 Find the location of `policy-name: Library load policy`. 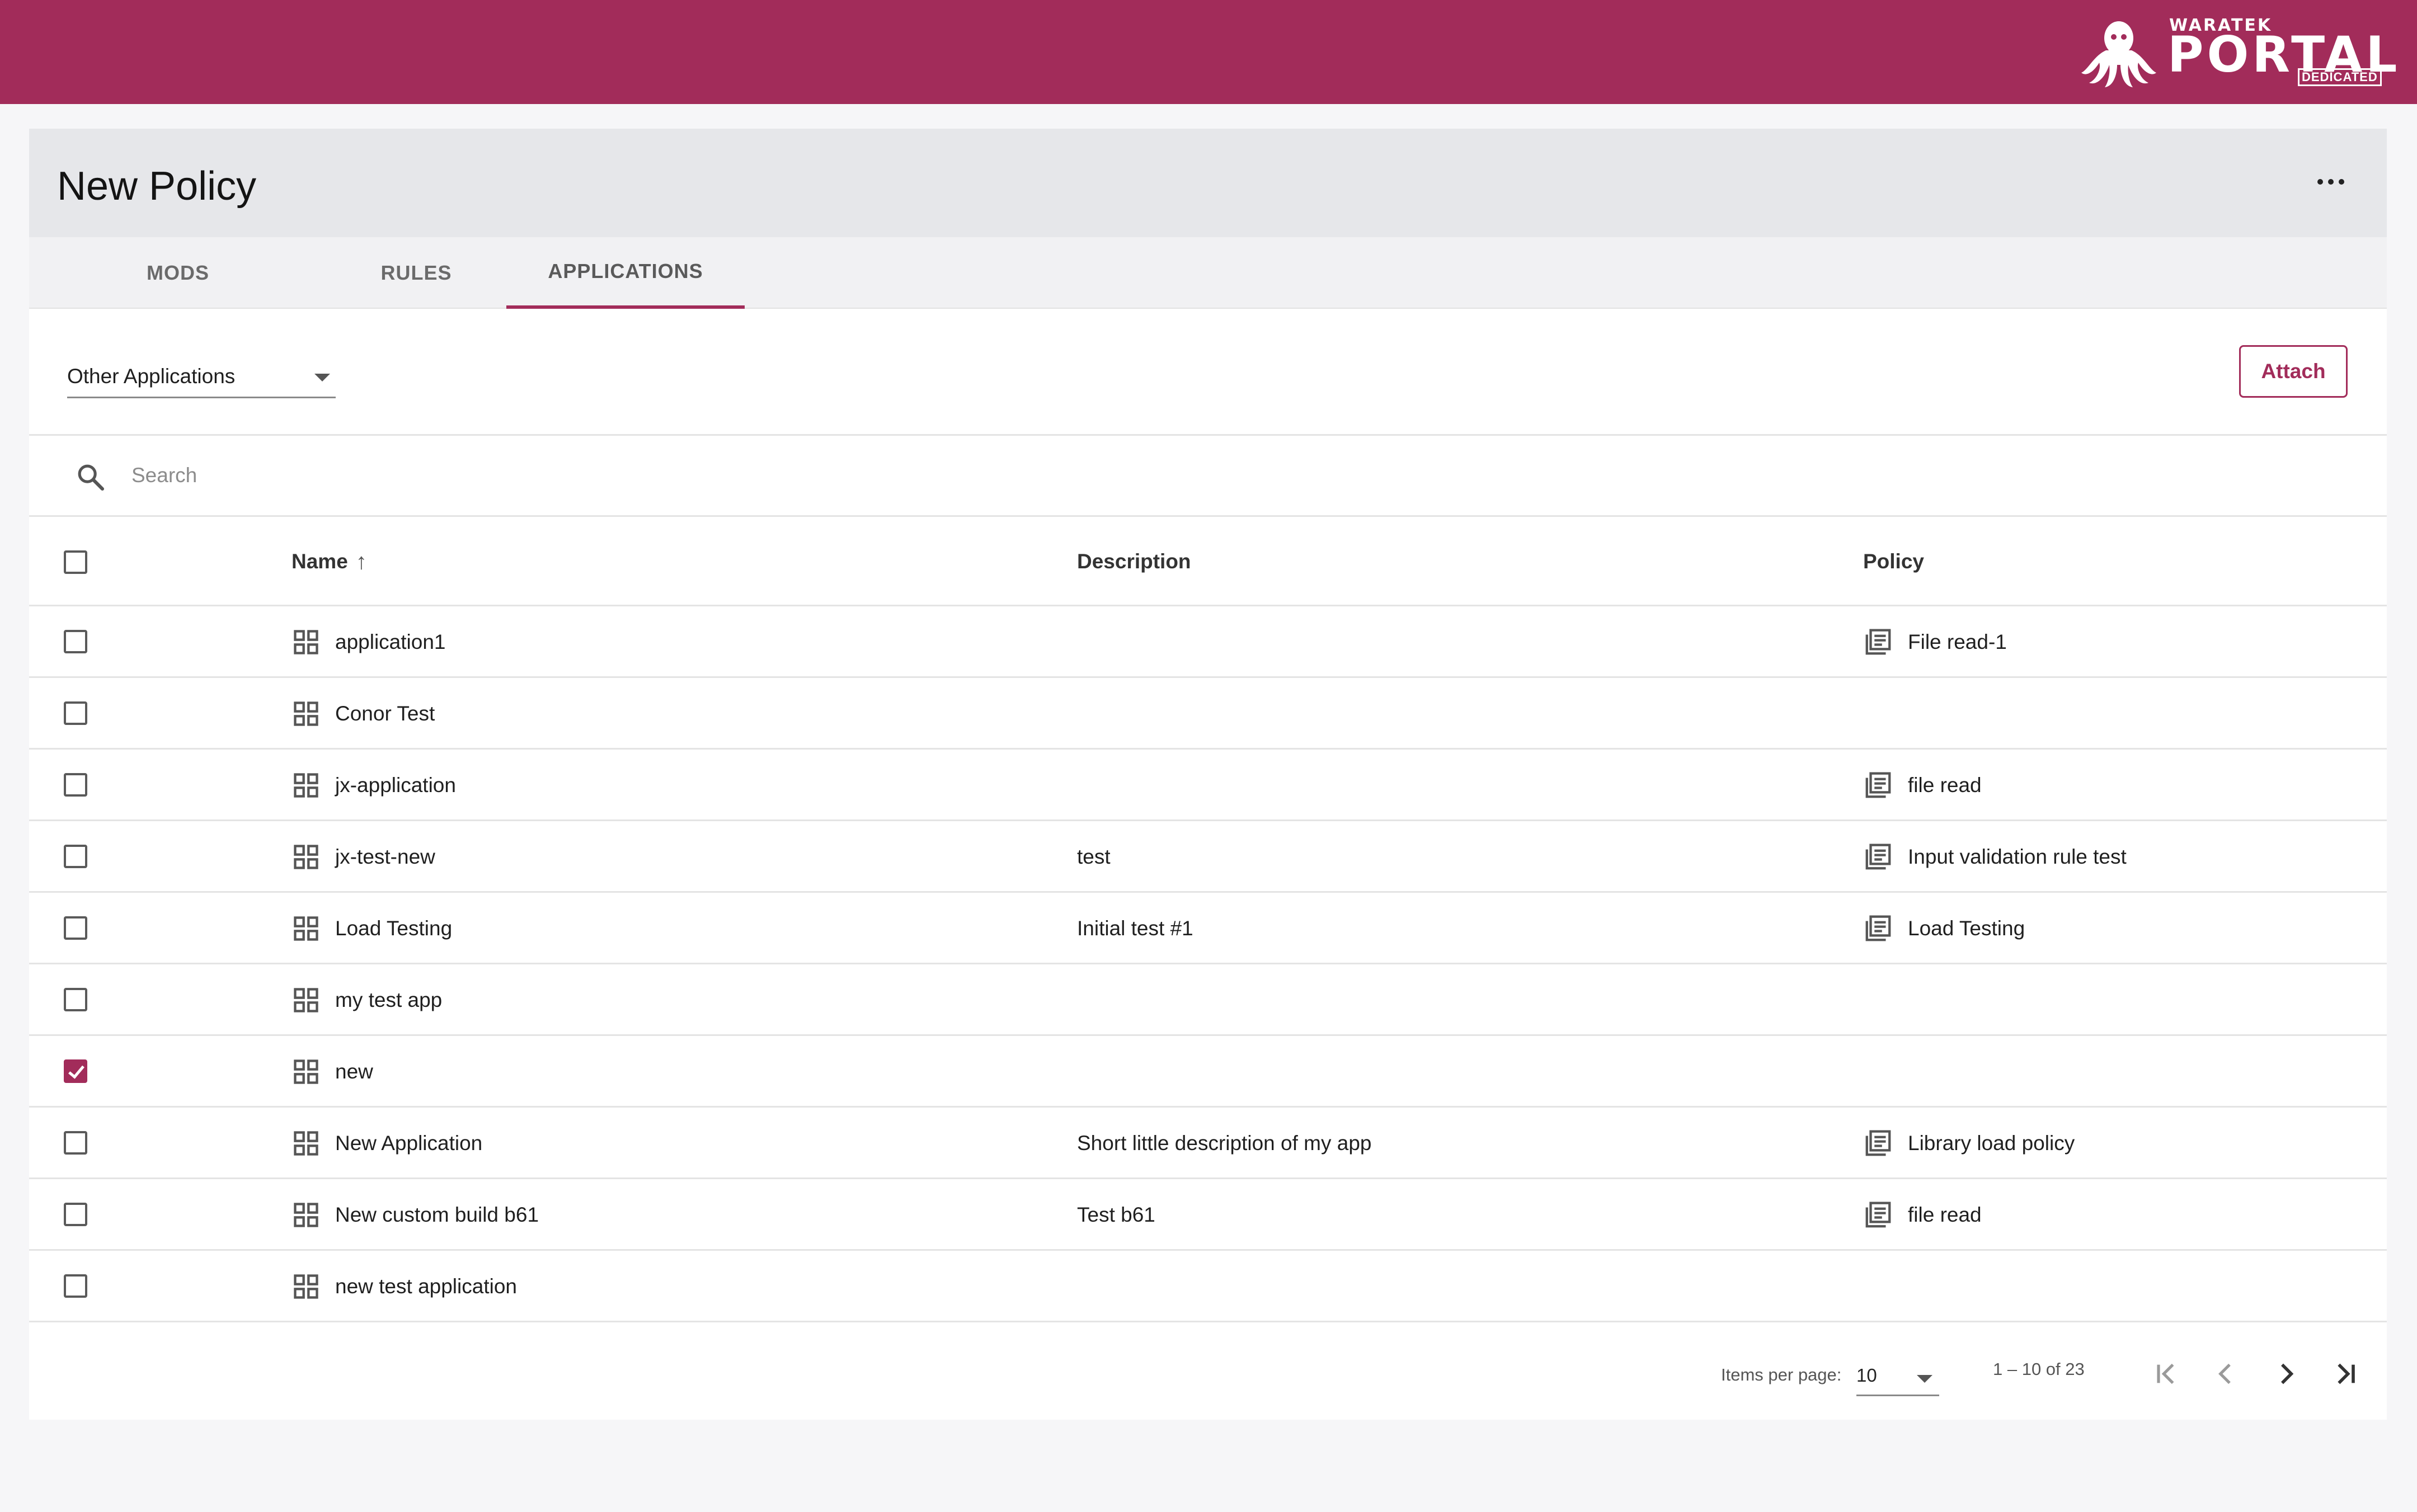

policy-name: Library load policy is located at coordinates (1992, 1143).